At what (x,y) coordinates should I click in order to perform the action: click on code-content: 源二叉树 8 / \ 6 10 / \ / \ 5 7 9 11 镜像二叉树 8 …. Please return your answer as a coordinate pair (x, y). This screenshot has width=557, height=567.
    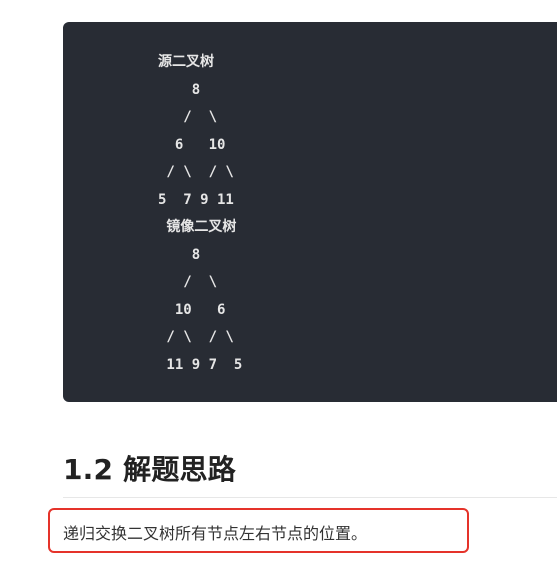
    Looking at the image, I should click on (200, 214).